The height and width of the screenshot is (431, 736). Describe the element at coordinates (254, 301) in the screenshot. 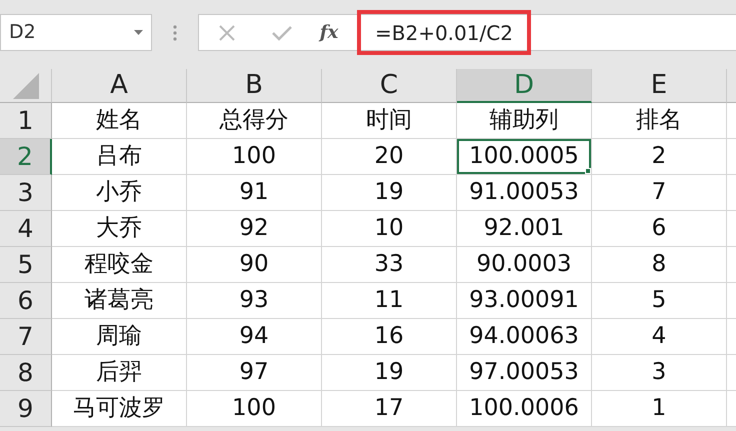

I see `table-cell: 93` at that location.